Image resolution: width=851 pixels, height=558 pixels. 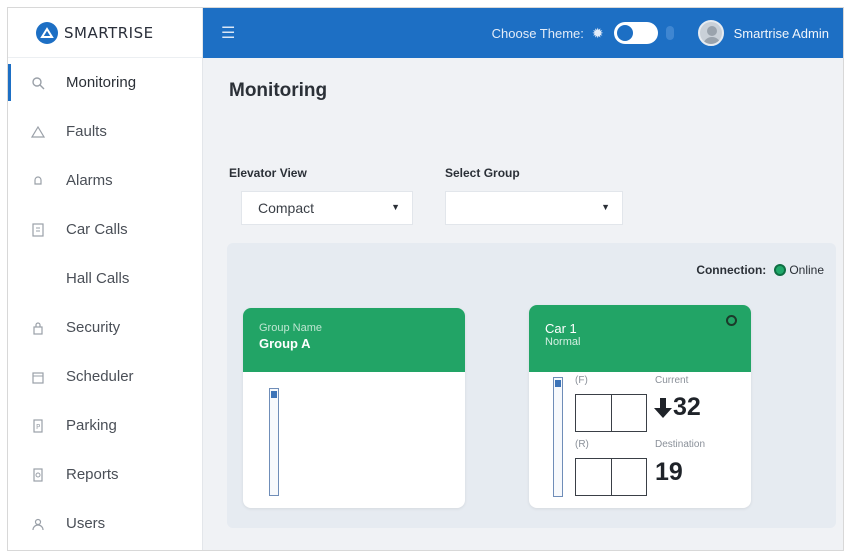 I want to click on connection-value: Online, so click(x=806, y=270).